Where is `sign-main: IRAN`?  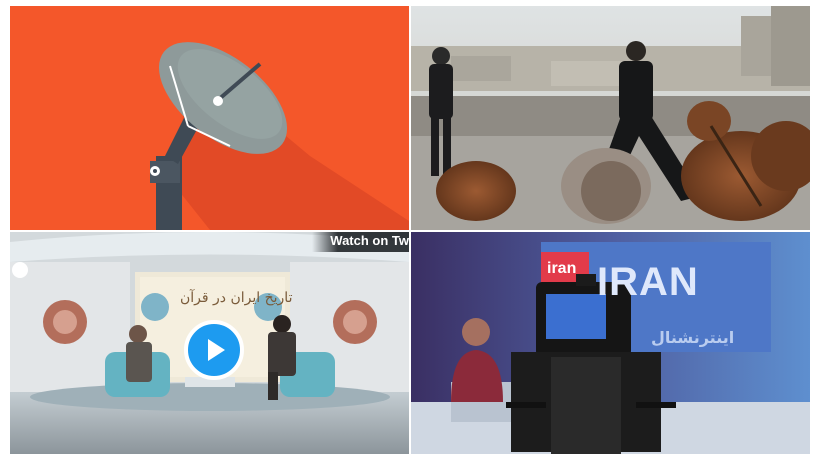 sign-main: IRAN is located at coordinates (648, 282).